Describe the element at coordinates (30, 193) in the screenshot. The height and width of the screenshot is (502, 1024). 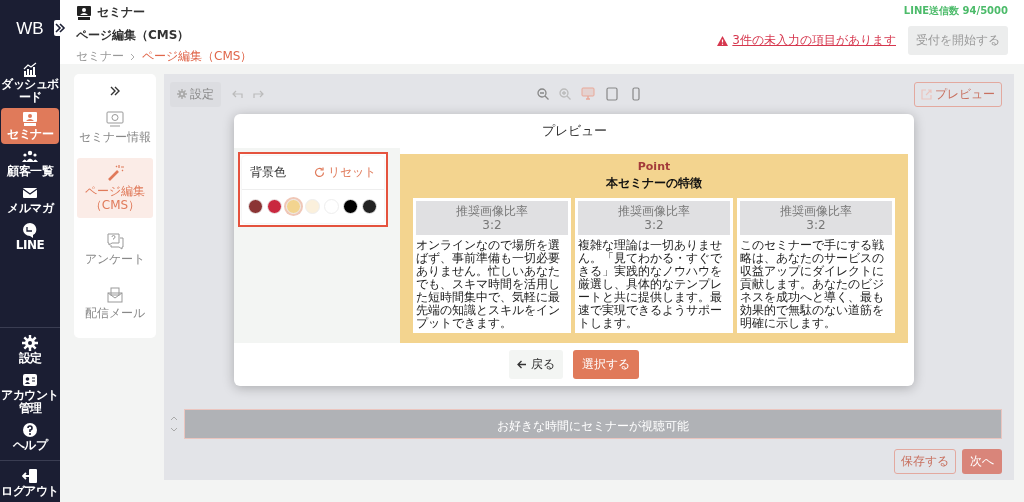
I see `envelope-icon` at that location.